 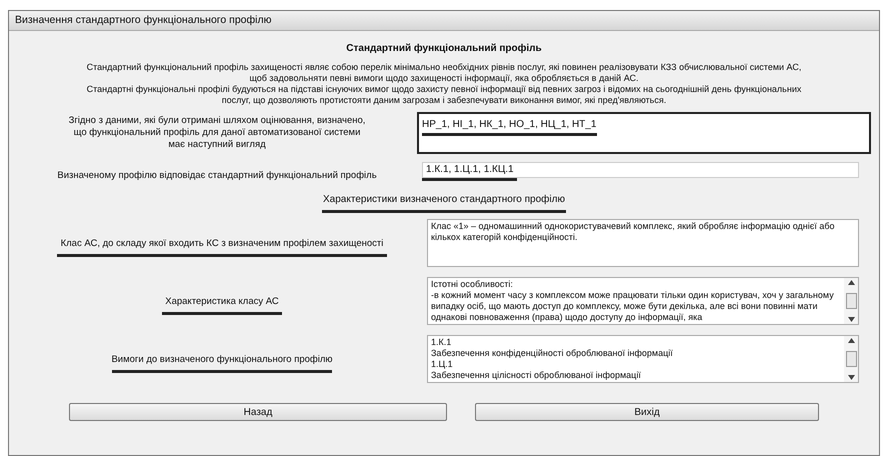 I want to click on profile-label: Згідно з даними, які були отримані шляхом оцінювання, визначено, що функціональний профіль для даної автоматизованої системи має наступний вигляд, so click(x=217, y=133).